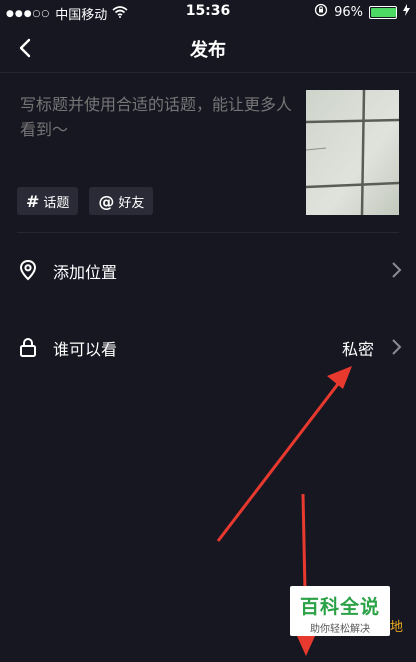  I want to click on video-cover-thumbnail, so click(352, 152).